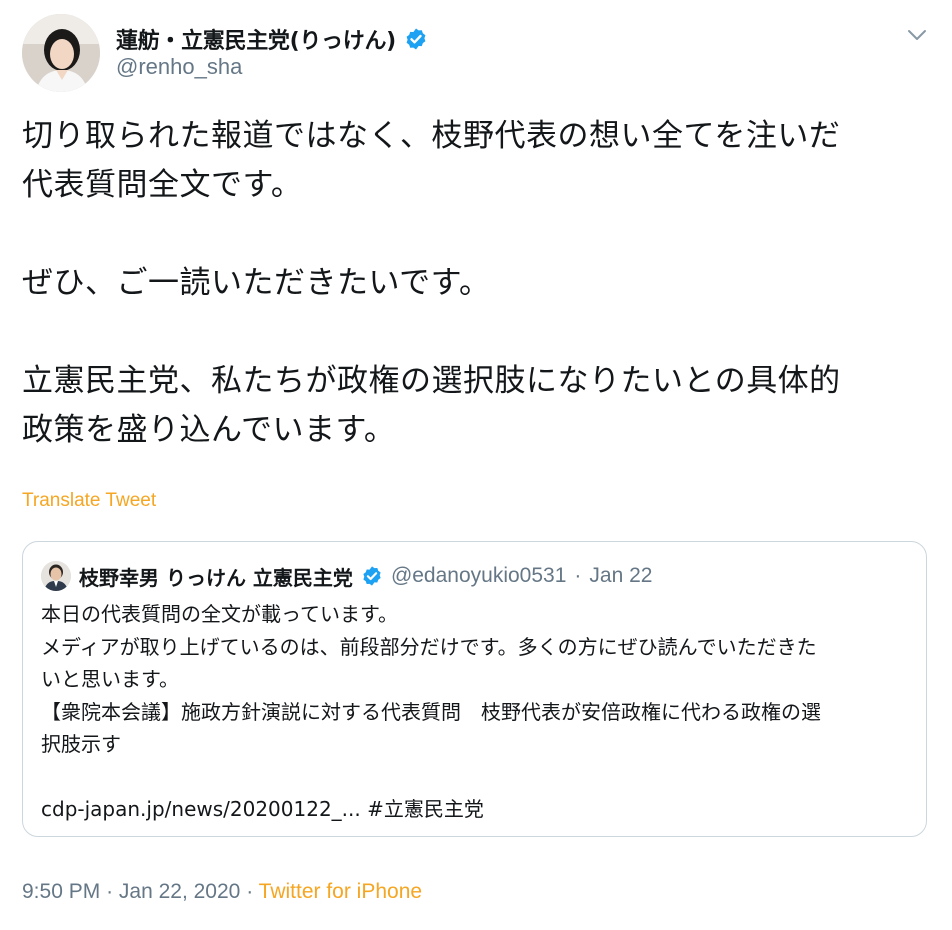 The image size is (952, 930). What do you see at coordinates (621, 575) in the screenshot?
I see `quoted-tweet-date: Jan 22` at bounding box center [621, 575].